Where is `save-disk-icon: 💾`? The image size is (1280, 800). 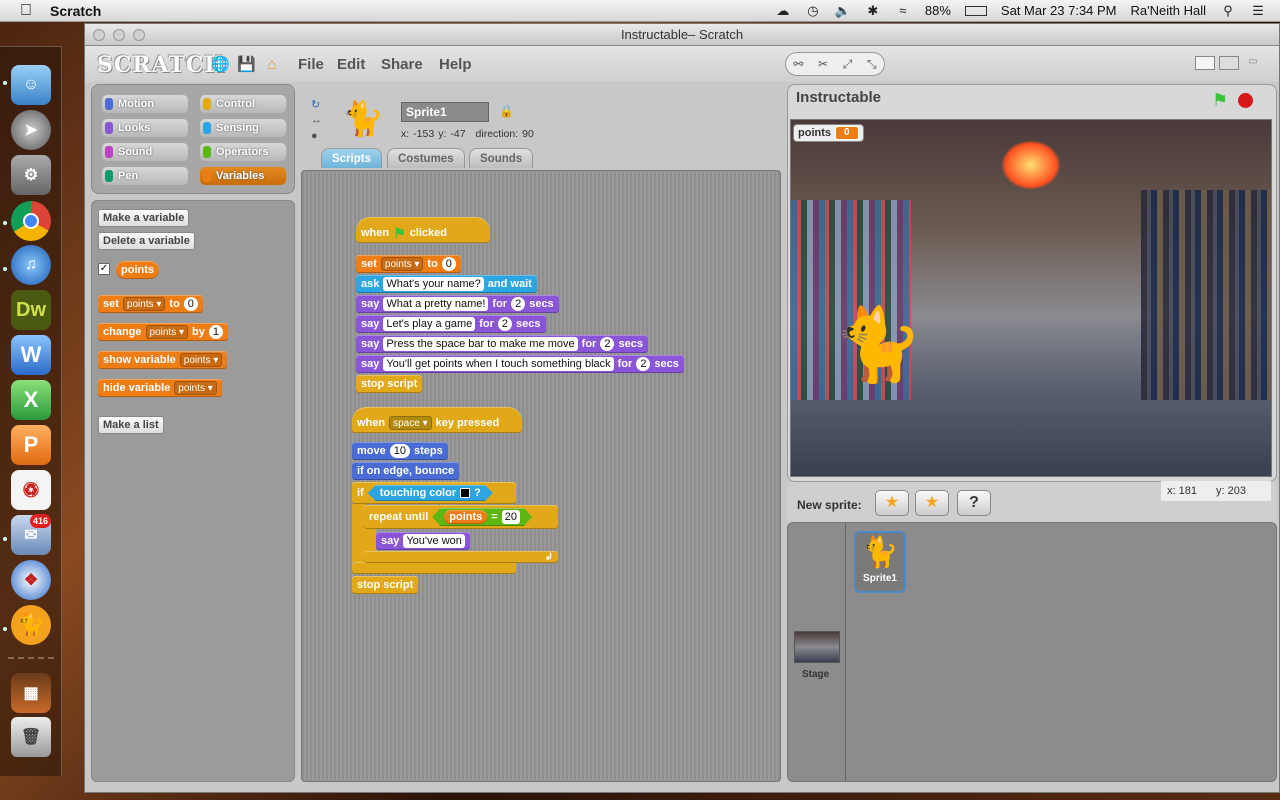 save-disk-icon: 💾 is located at coordinates (246, 65).